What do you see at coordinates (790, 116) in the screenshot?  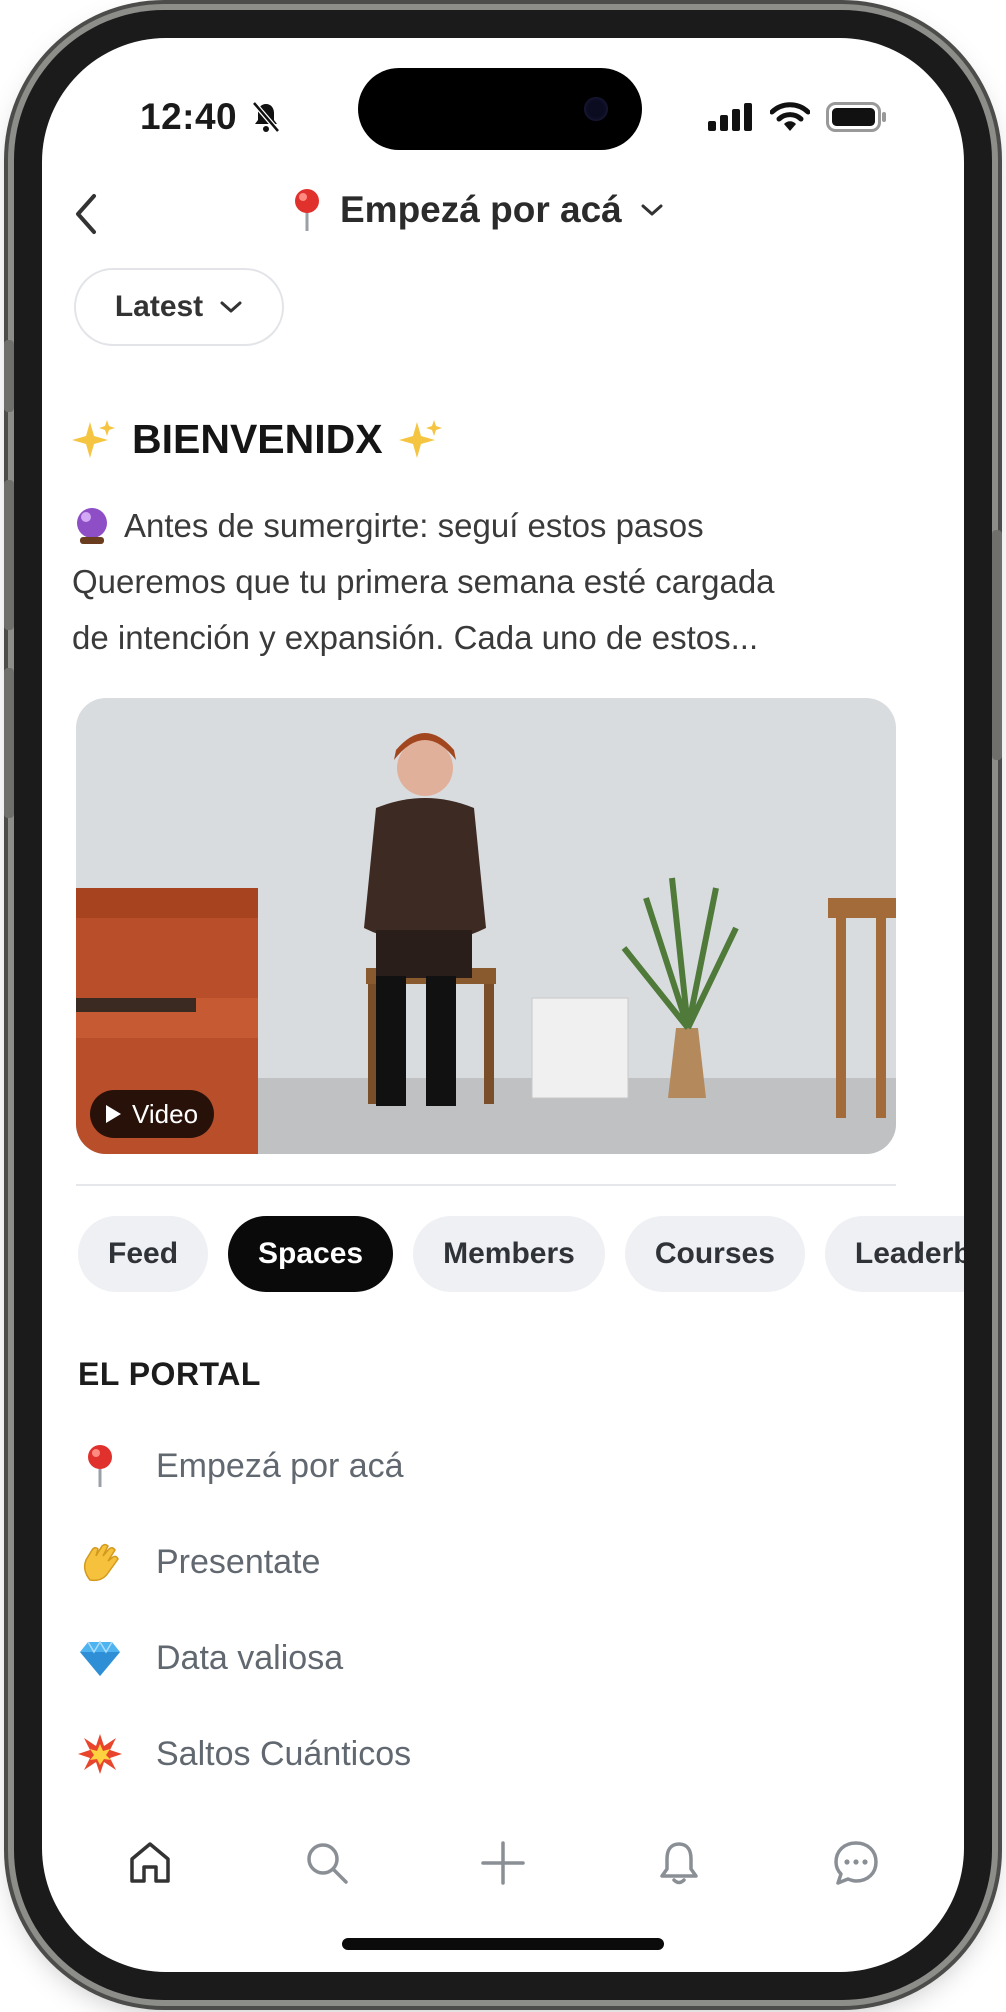 I see `wifi-icon` at bounding box center [790, 116].